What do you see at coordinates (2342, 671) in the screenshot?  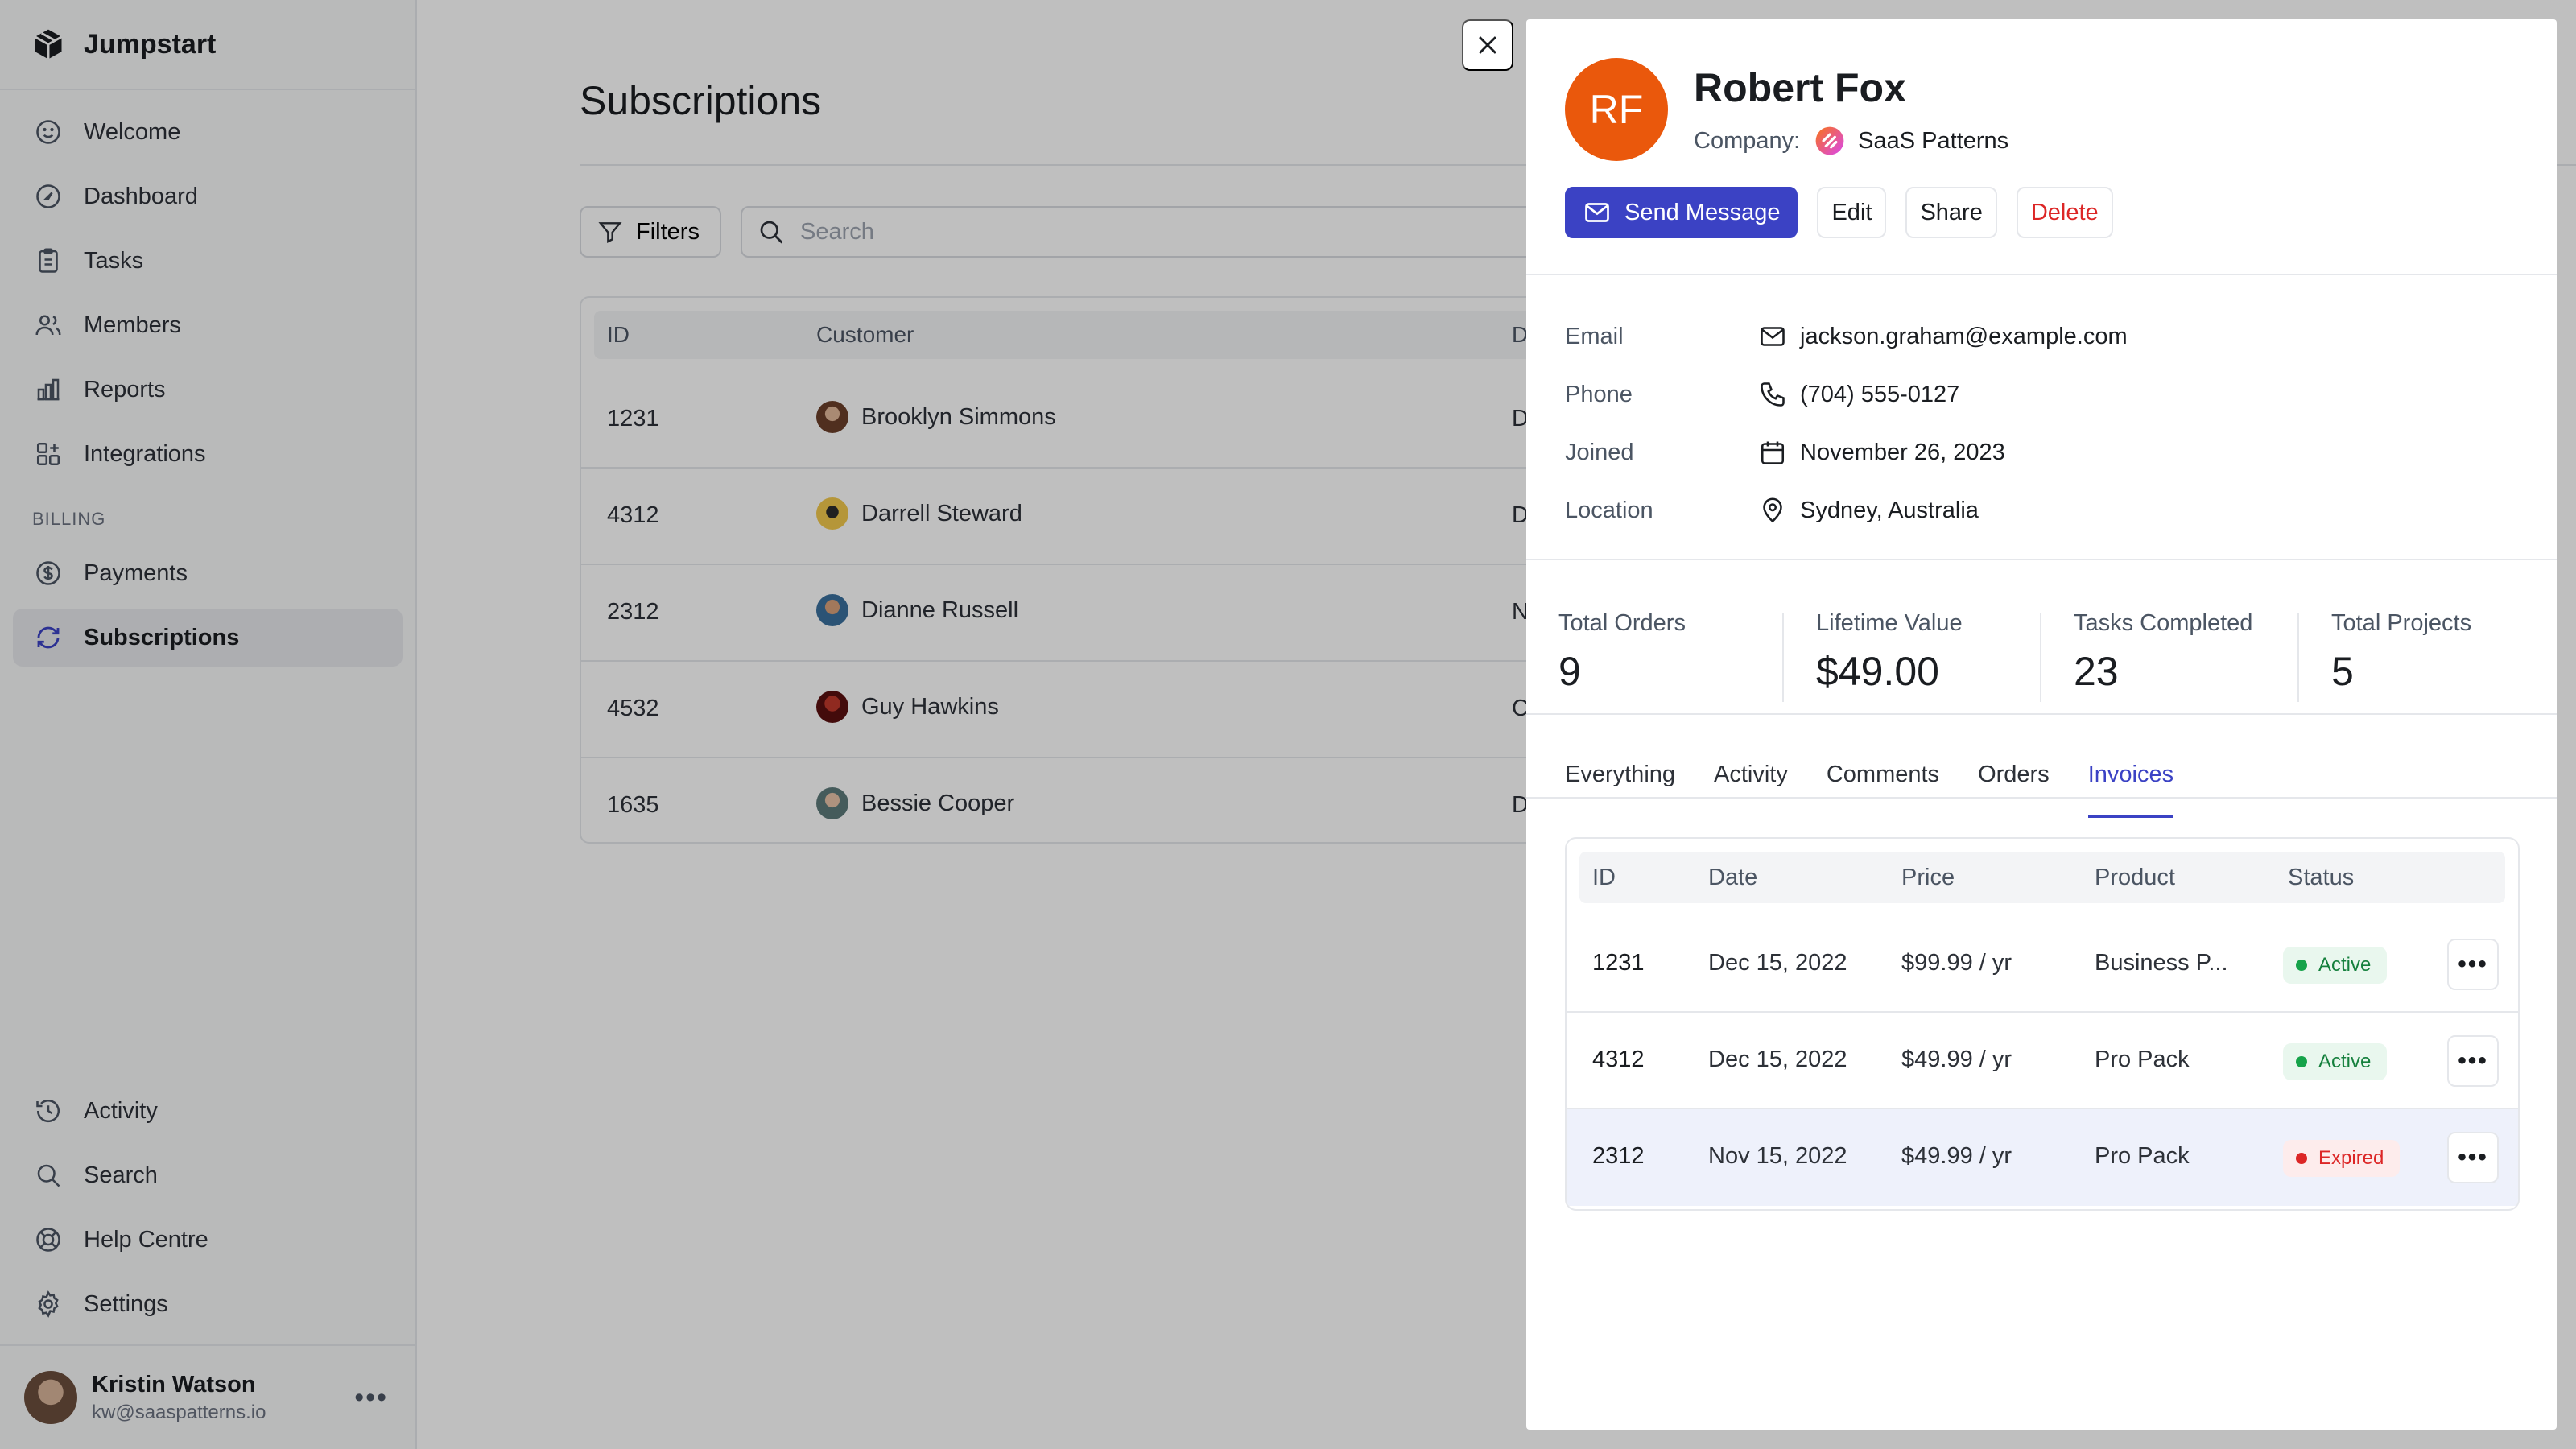 I see `stat-value: 5` at bounding box center [2342, 671].